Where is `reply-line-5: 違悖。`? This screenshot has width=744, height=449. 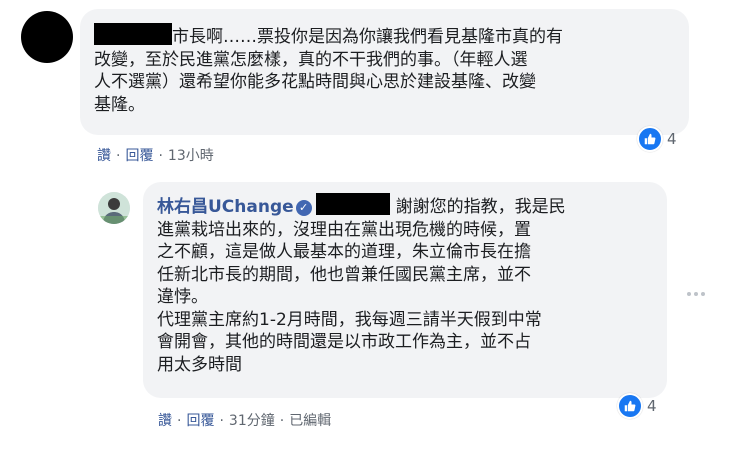
reply-line-5: 違悖。 is located at coordinates (182, 297).